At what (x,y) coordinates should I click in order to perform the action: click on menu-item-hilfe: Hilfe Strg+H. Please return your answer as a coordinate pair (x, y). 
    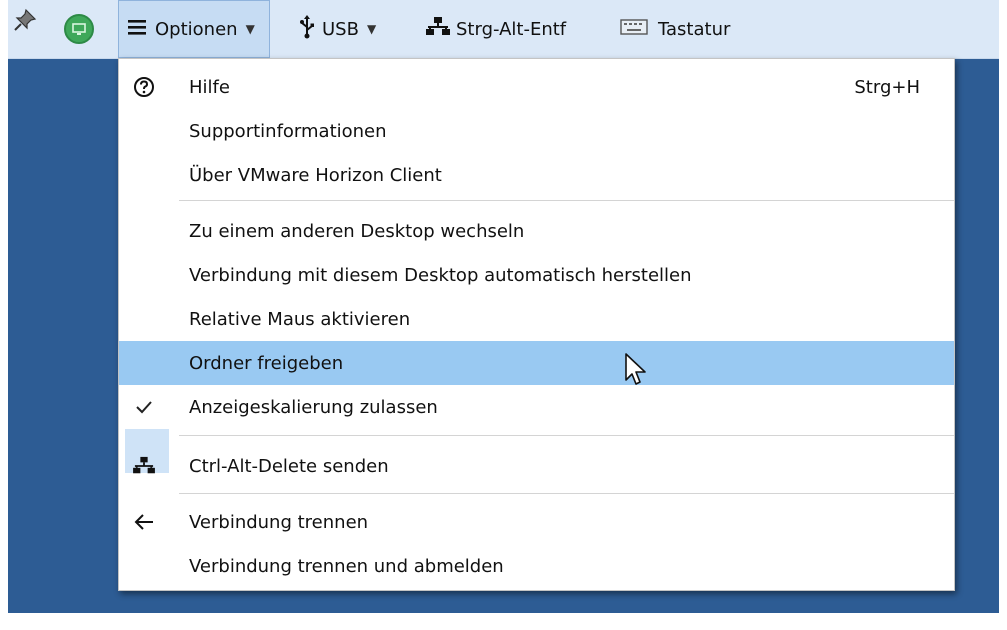
    Looking at the image, I should click on (536, 87).